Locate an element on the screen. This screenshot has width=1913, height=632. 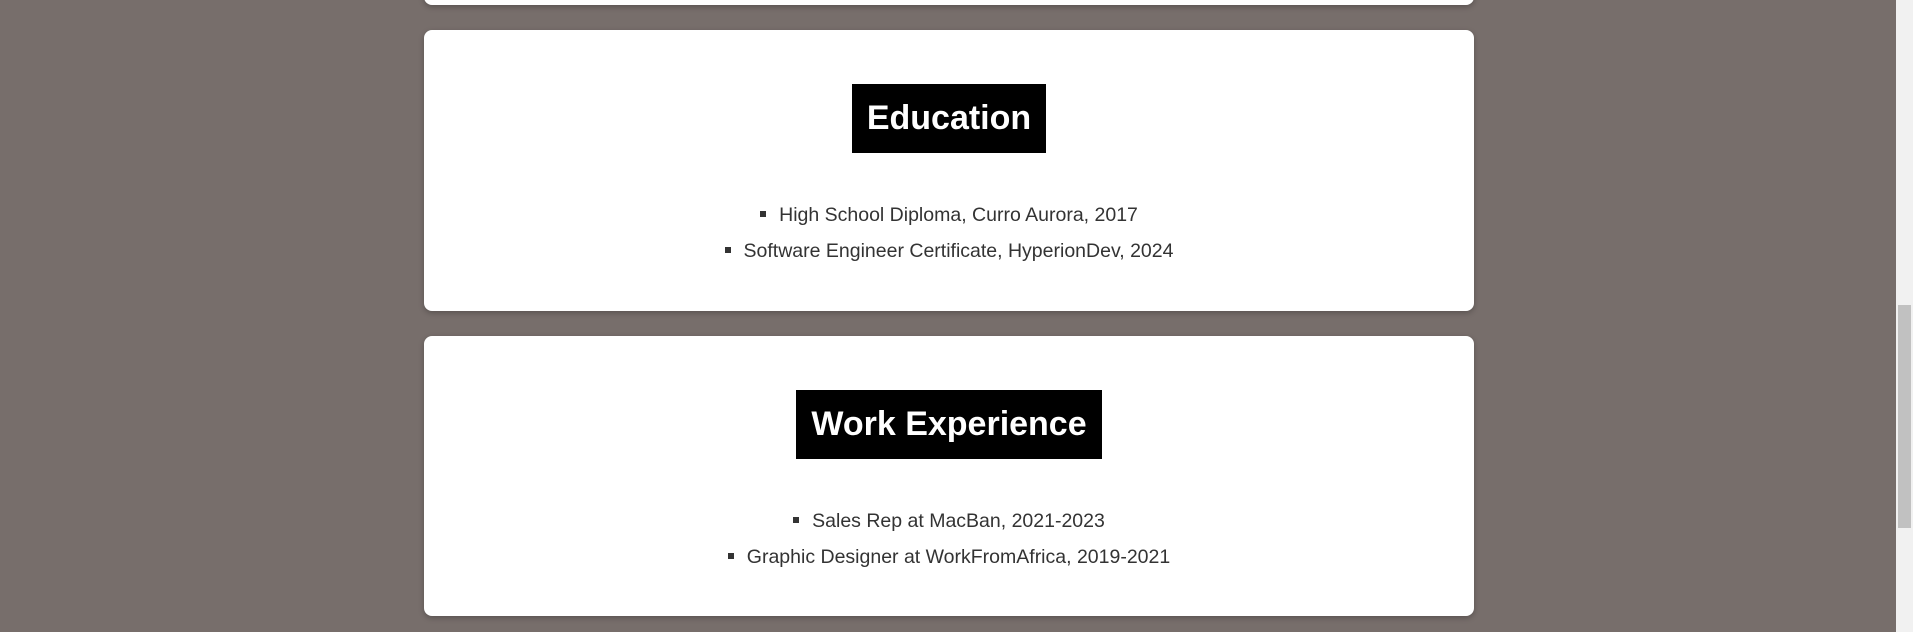
scrollbar-thumb is located at coordinates (1904, 416).